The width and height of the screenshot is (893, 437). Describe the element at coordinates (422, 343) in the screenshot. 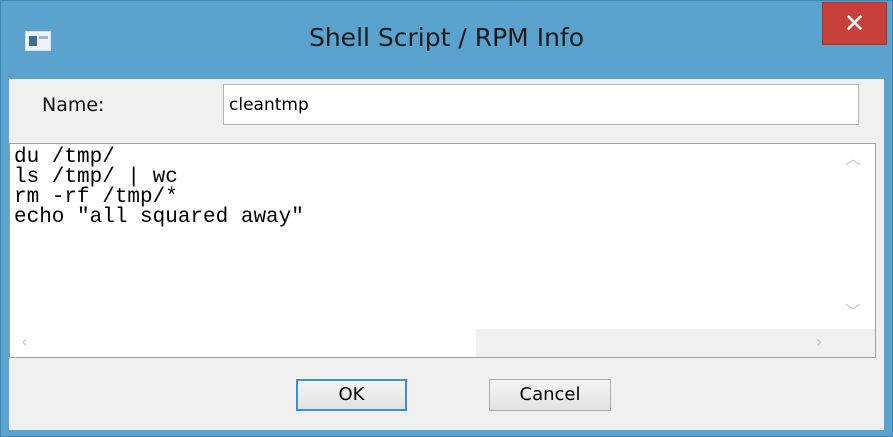

I see `horizontal-scrollbar: ‹ ›` at that location.